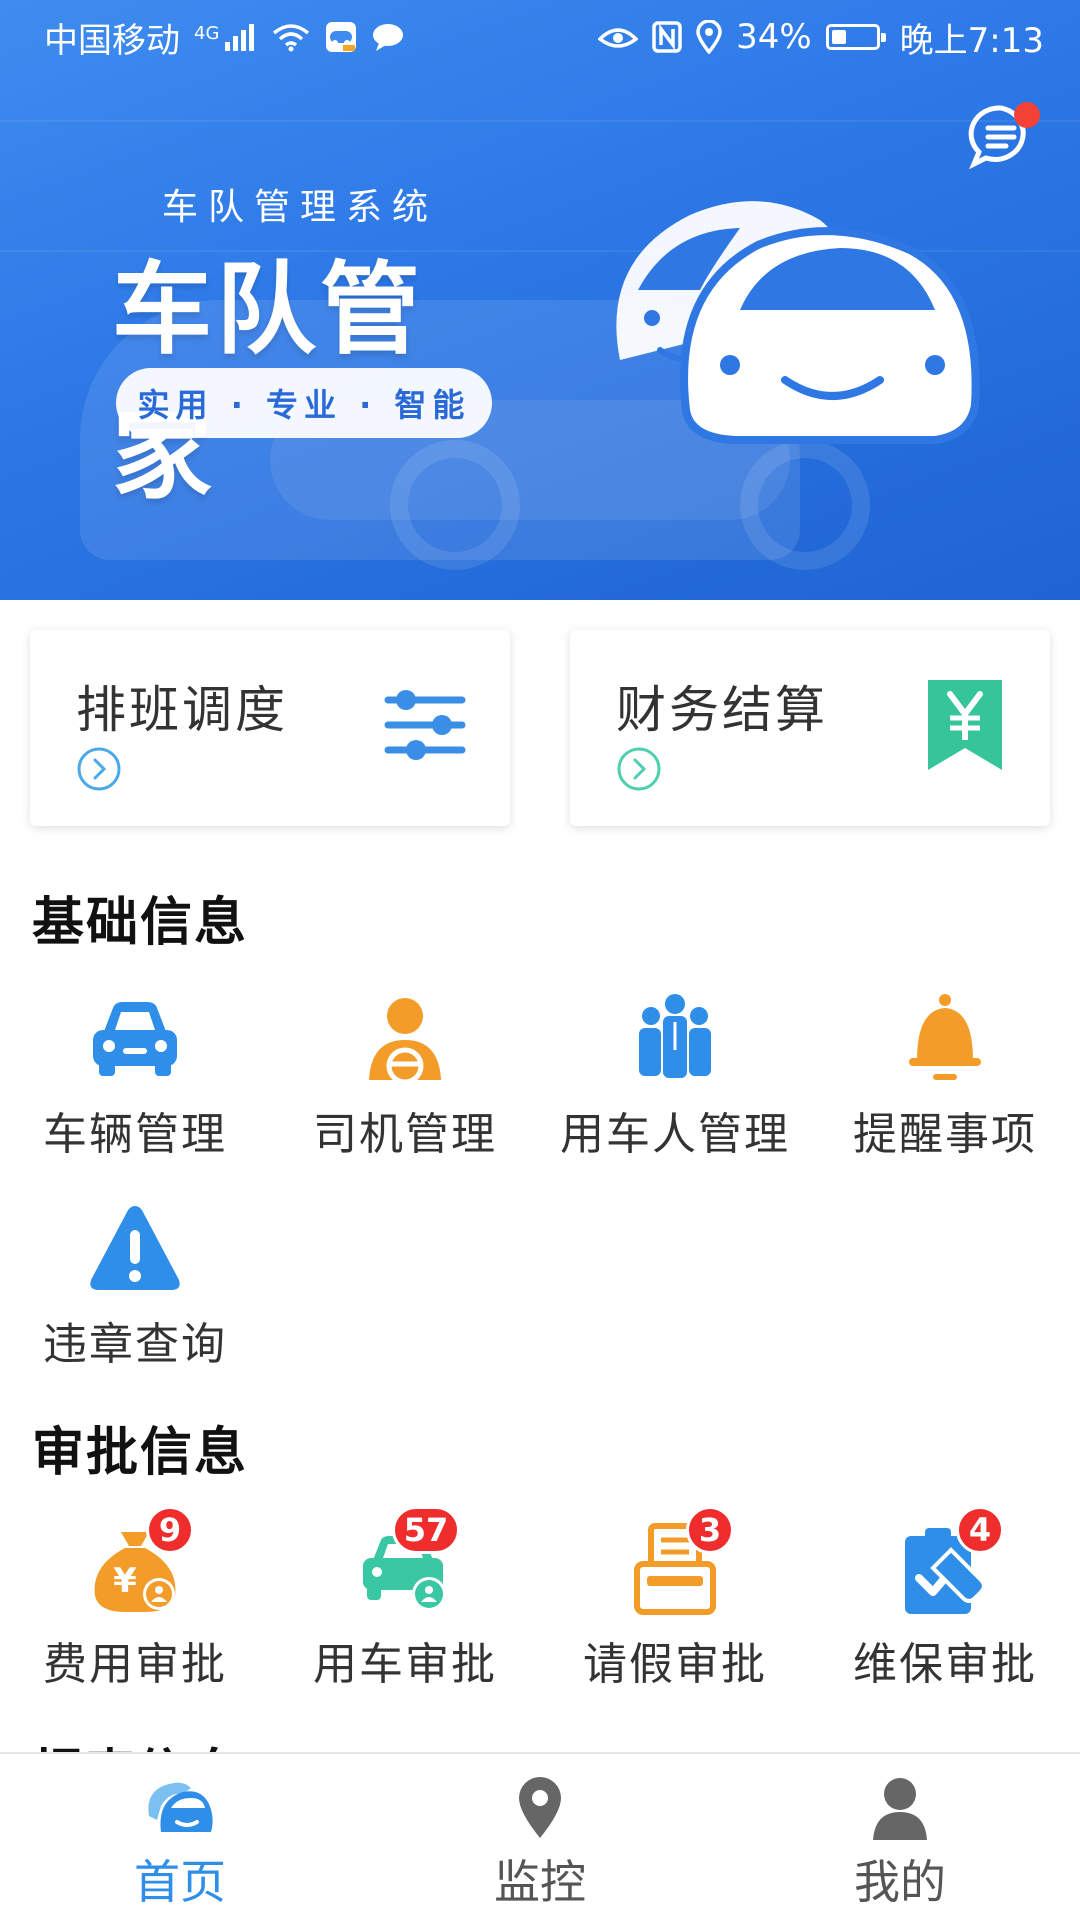 This screenshot has width=1080, height=1920. What do you see at coordinates (240, 37) in the screenshot?
I see `signal-icon` at bounding box center [240, 37].